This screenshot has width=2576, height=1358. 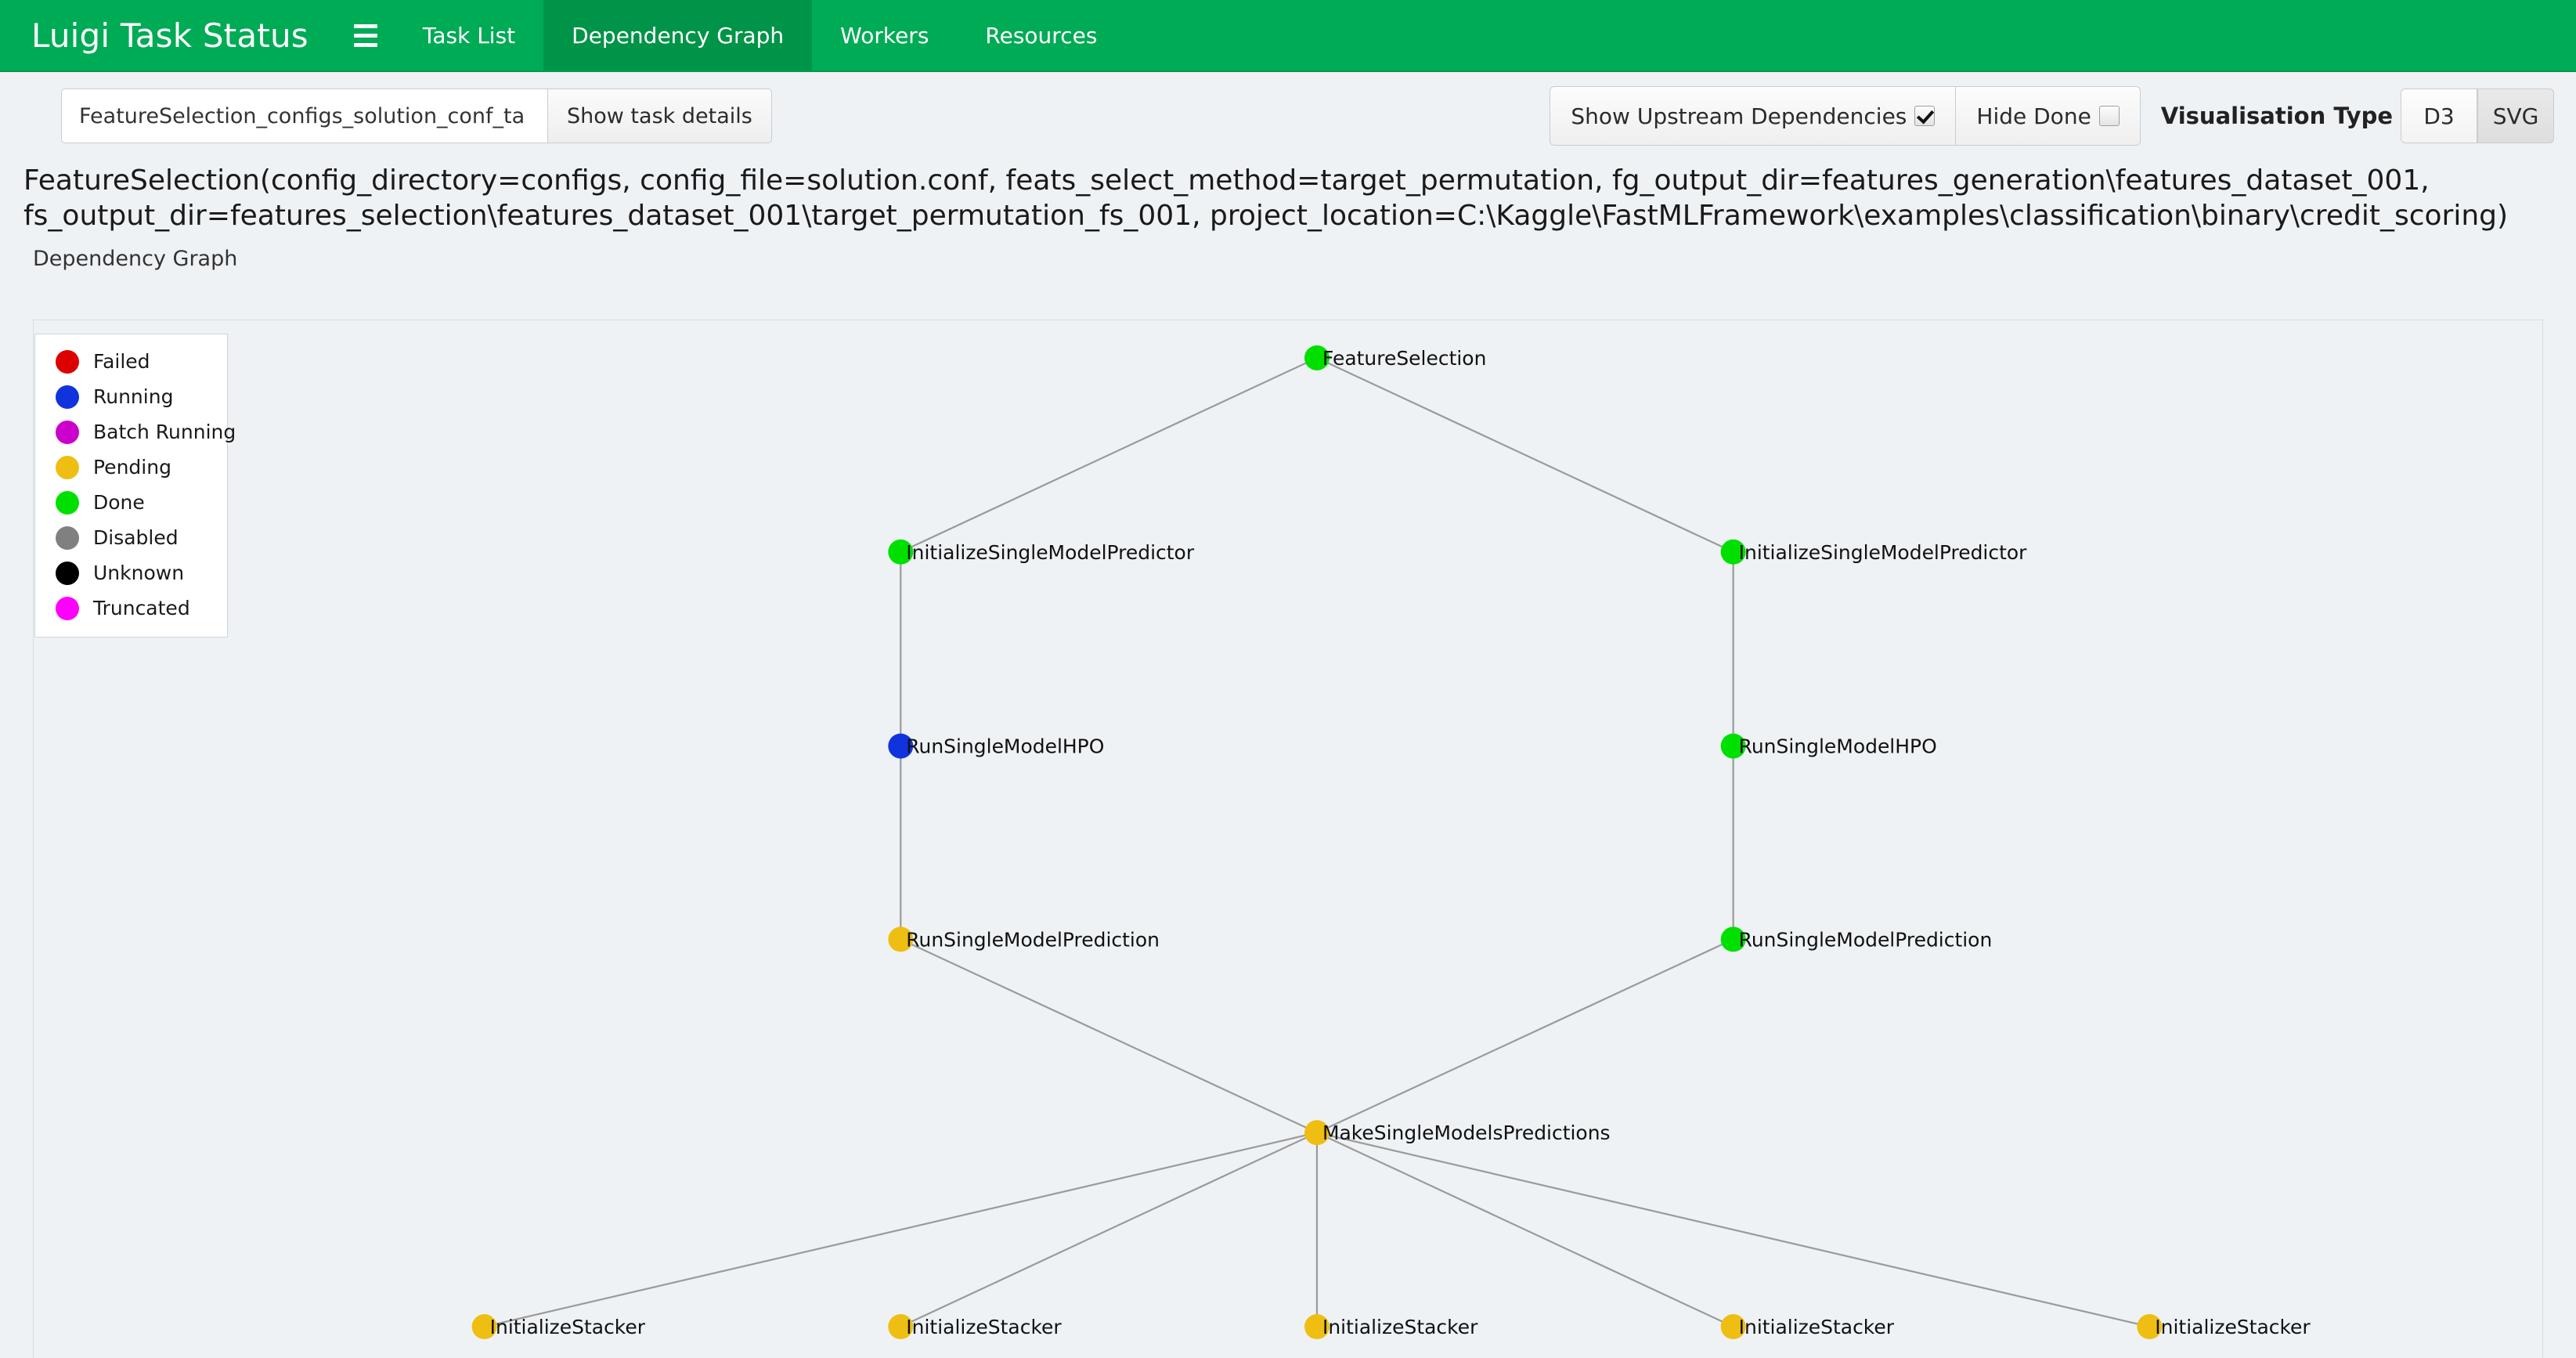 I want to click on legend-label-done: Done, so click(x=119, y=502).